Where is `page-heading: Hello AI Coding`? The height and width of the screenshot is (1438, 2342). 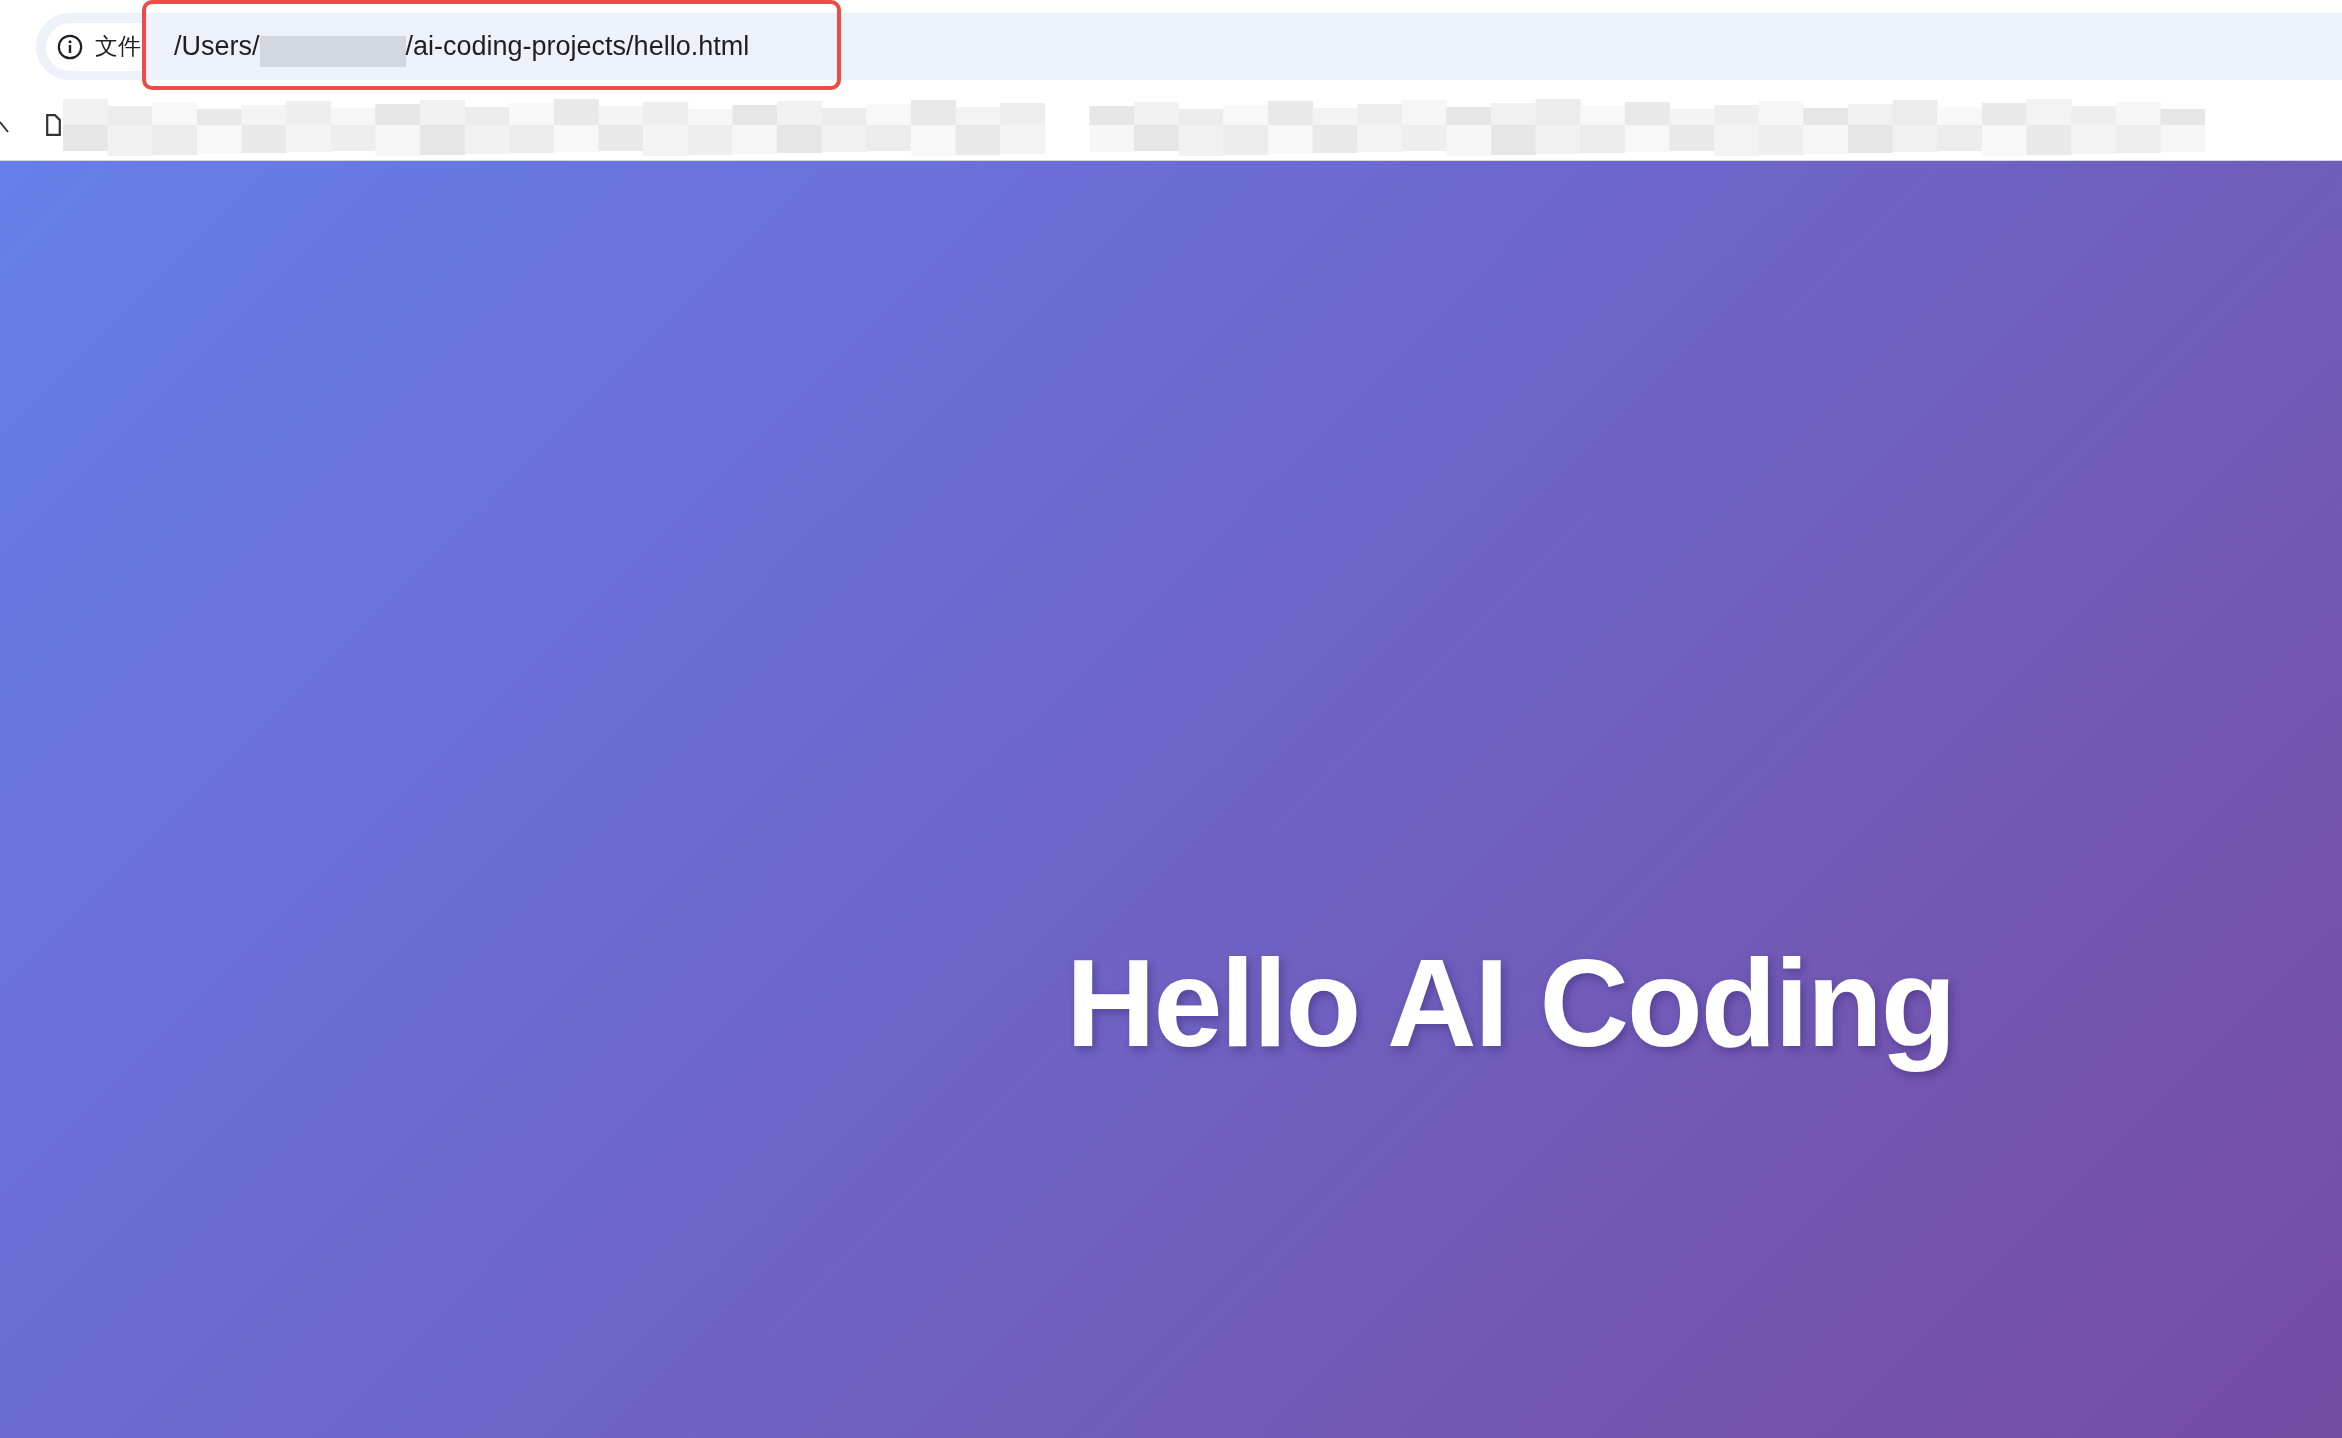 page-heading: Hello AI Coding is located at coordinates (1510, 1003).